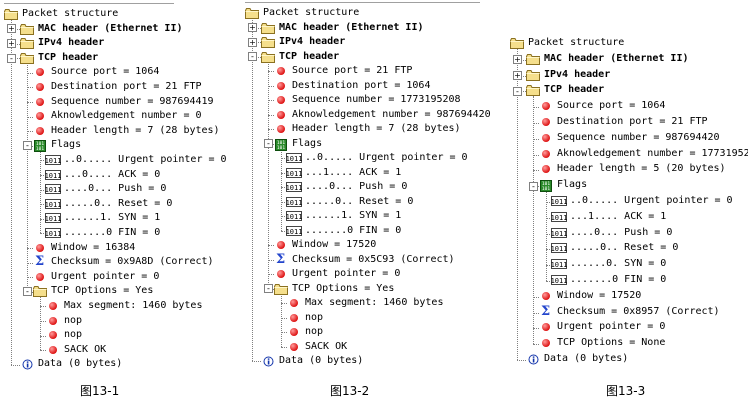  I want to click on tree-item: Sequence number = 1773195208, so click(362, 100).